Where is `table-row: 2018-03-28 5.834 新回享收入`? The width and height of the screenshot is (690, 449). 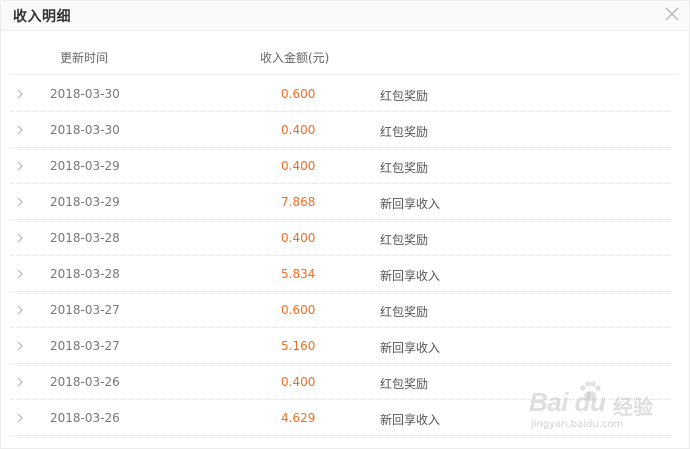 table-row: 2018-03-28 5.834 新回享收入 is located at coordinates (341, 274).